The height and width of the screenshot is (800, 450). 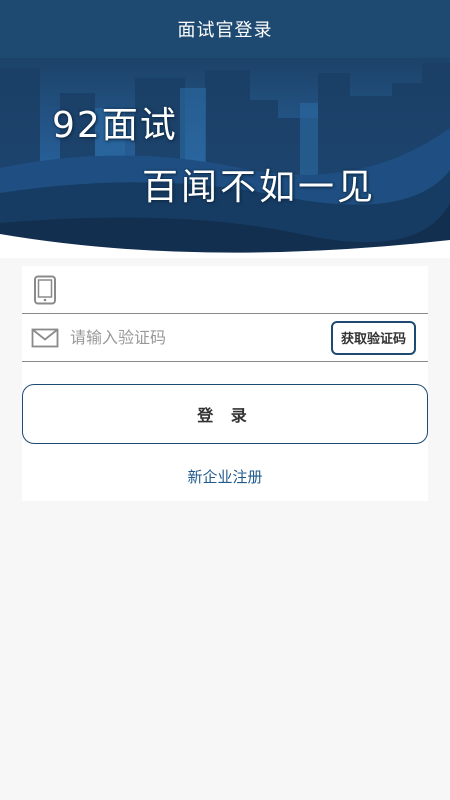 What do you see at coordinates (115, 125) in the screenshot?
I see `banner-headline: 92面试` at bounding box center [115, 125].